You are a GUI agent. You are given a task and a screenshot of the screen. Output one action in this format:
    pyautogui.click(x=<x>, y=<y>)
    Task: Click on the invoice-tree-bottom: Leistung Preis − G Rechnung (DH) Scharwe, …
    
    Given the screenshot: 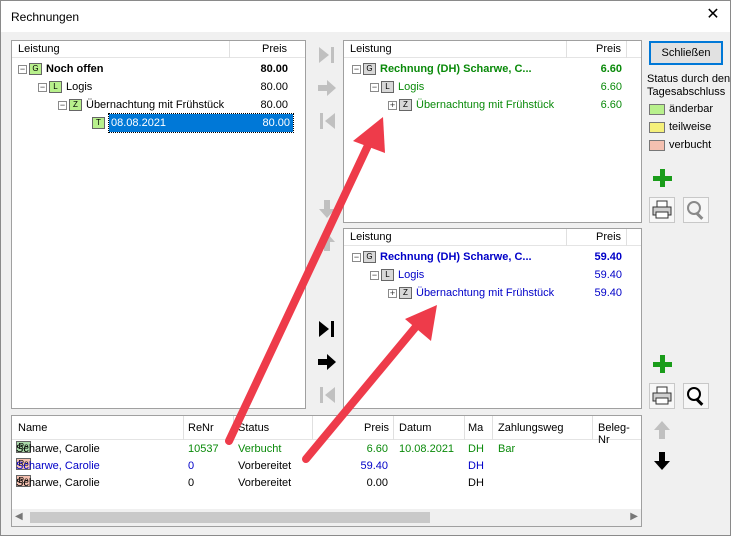 What is the action you would take?
    pyautogui.click(x=492, y=318)
    